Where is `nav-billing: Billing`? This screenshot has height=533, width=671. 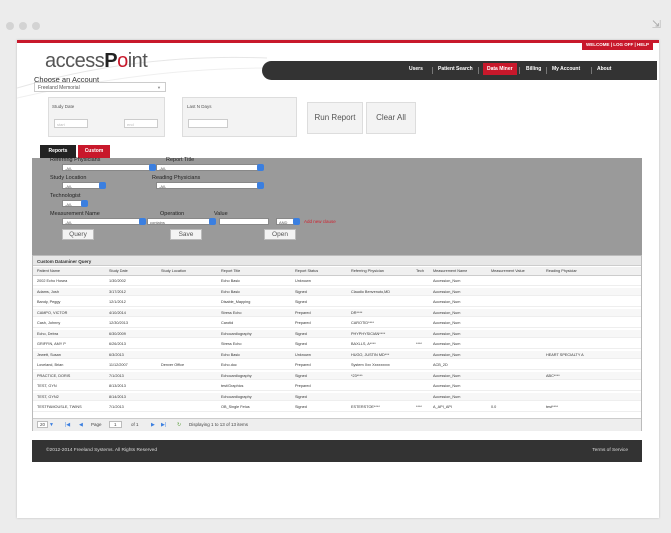
nav-billing: Billing is located at coordinates (533, 69).